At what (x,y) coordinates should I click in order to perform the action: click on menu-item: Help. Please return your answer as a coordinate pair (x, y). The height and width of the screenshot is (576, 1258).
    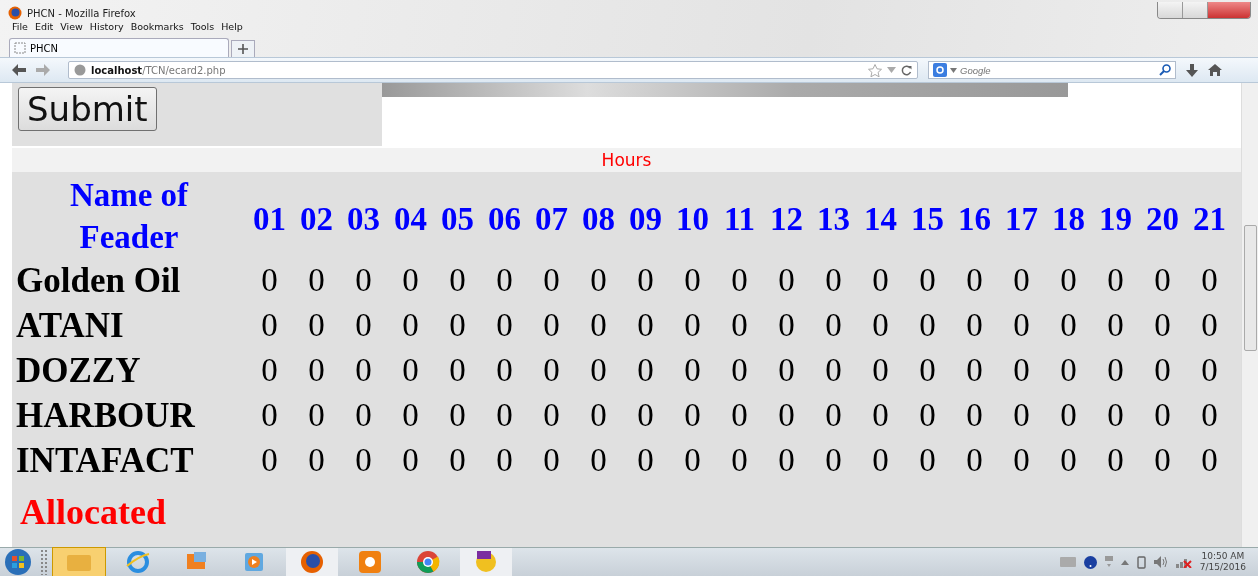
    Looking at the image, I should click on (232, 27).